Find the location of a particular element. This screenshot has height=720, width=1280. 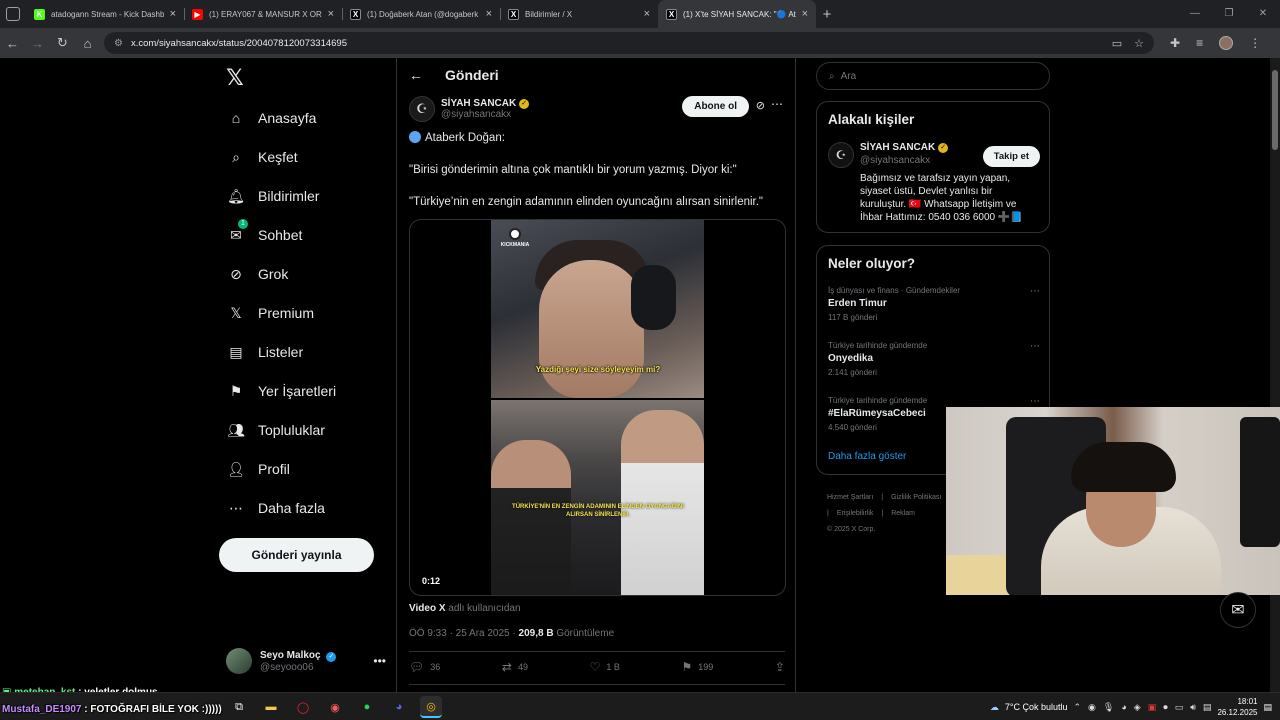

x-logo-icon: 𝕏 is located at coordinates (235, 78).